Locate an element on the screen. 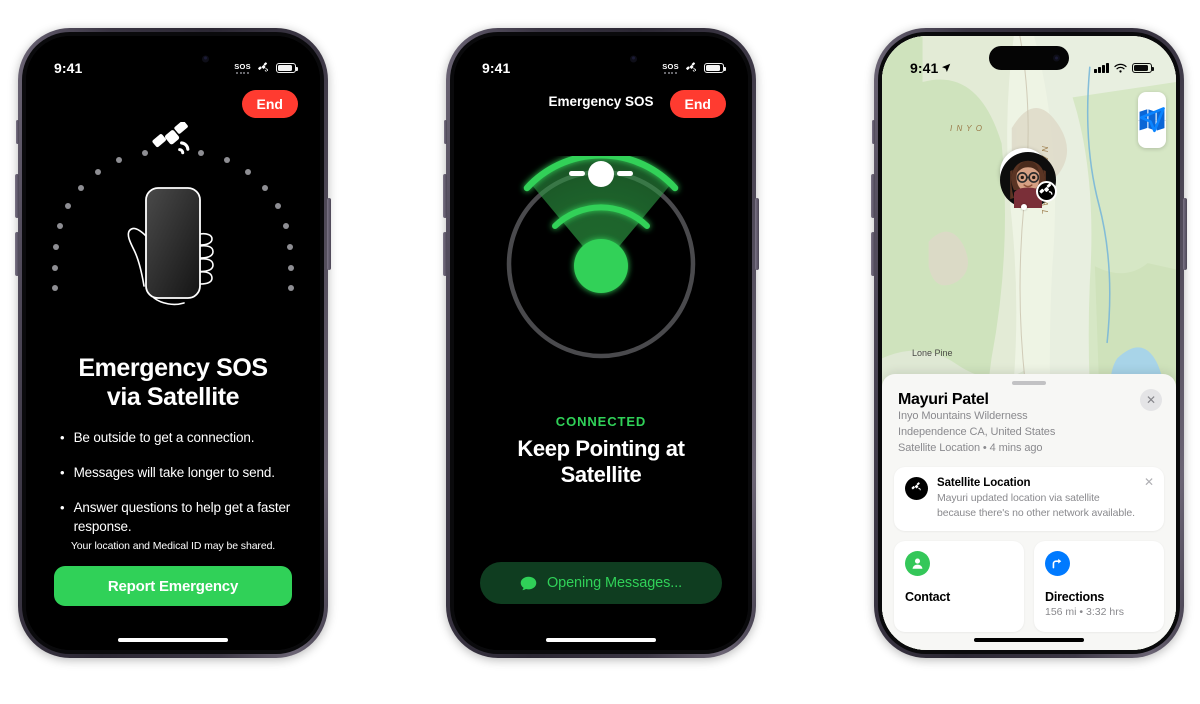  headline-line-1: Keep Pointing at is located at coordinates (601, 448).